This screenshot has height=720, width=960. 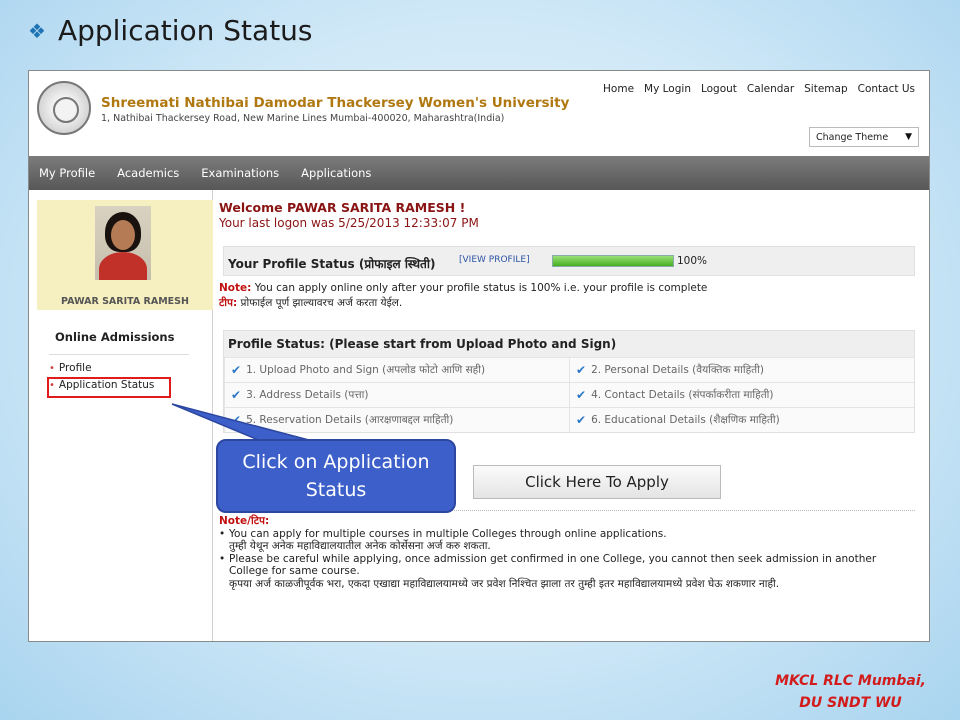 I want to click on callout-line-2: Status, so click(x=336, y=490).